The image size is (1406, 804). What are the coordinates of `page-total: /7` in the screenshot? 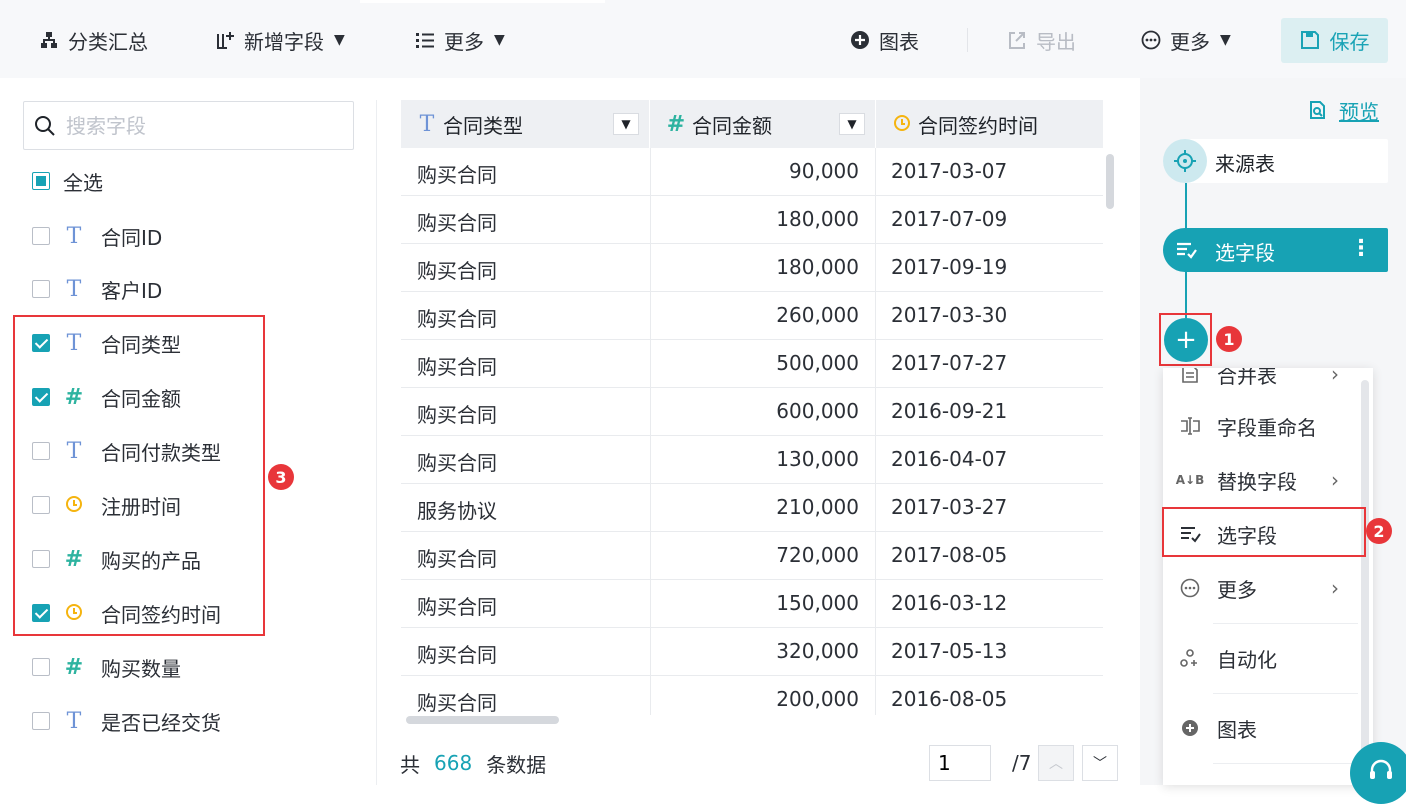 It's located at (1022, 763).